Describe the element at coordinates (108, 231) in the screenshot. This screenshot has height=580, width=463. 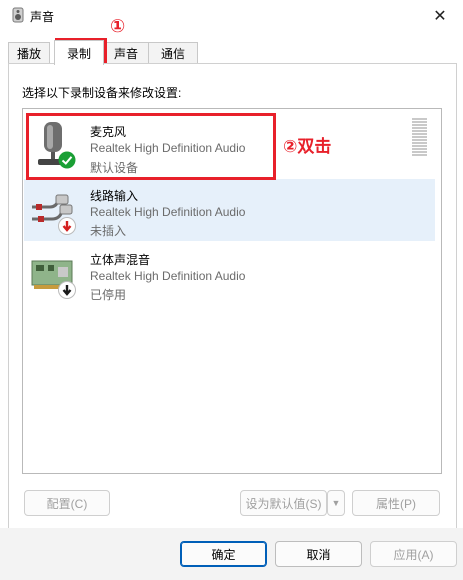
I see `device-status: 未插入` at that location.